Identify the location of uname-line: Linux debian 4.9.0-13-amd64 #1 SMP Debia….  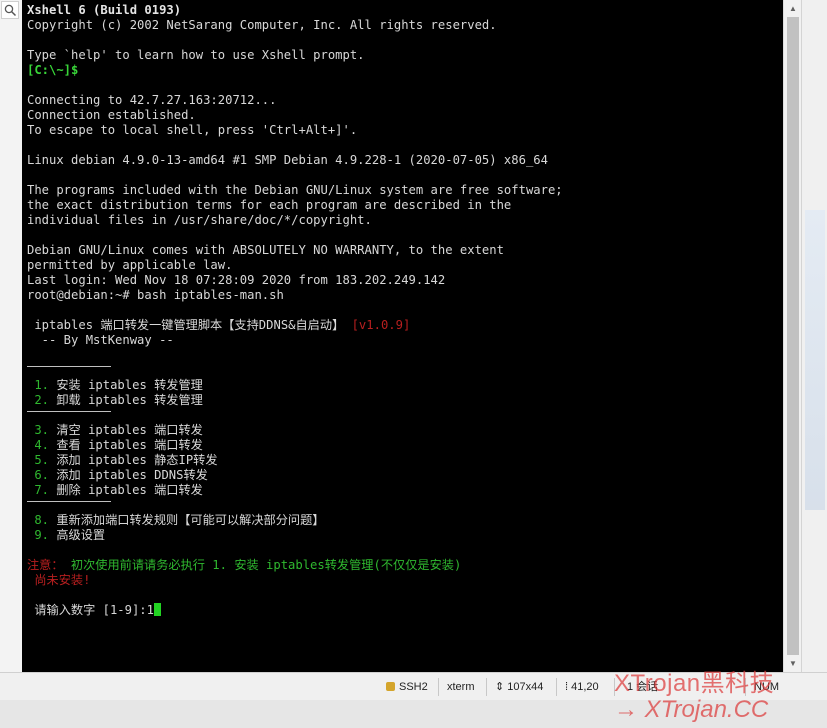
(287, 160).